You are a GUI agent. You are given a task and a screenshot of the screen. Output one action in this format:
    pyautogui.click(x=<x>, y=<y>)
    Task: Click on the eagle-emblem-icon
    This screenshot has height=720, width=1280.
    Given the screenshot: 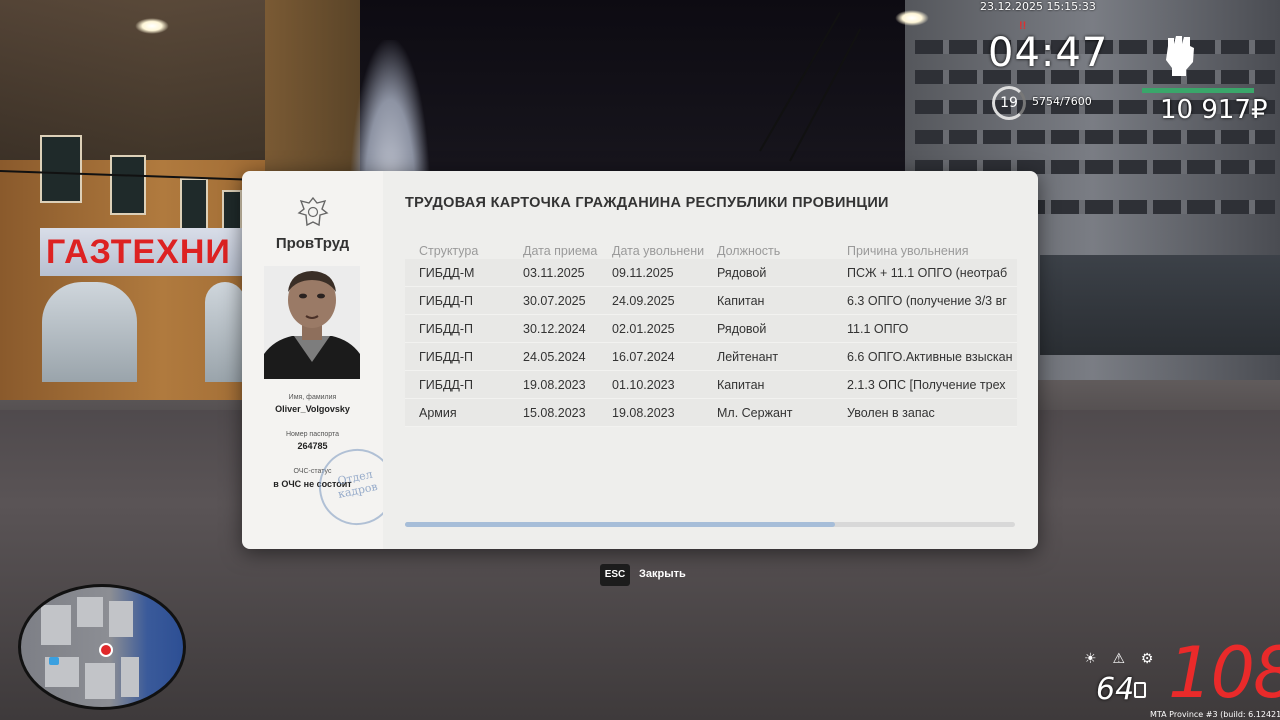 What is the action you would take?
    pyautogui.click(x=313, y=211)
    